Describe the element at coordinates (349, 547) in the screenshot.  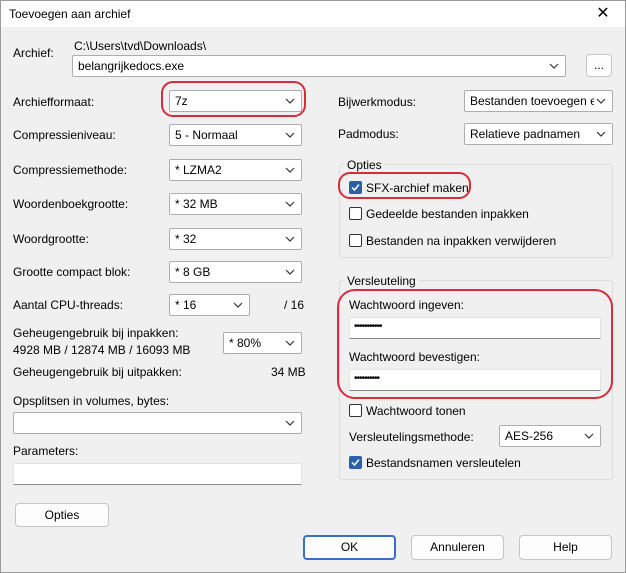
I see `ok-button: OK` at that location.